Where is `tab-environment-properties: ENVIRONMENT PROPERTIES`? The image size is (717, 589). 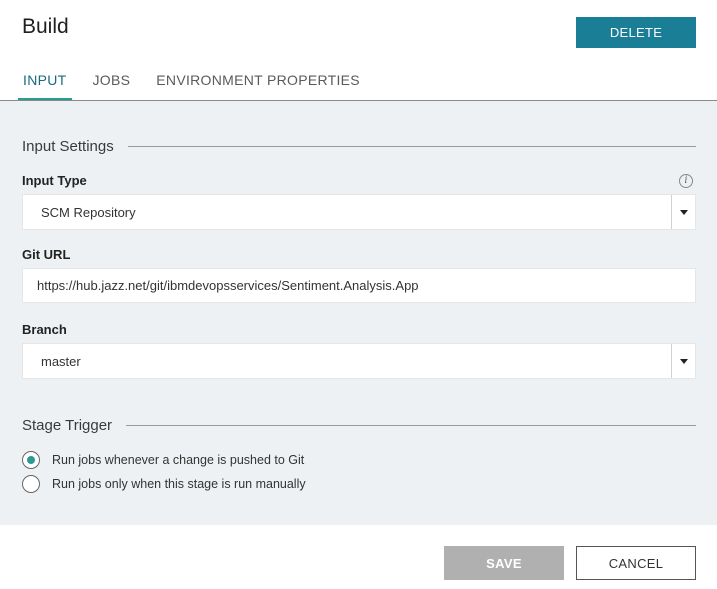 tab-environment-properties: ENVIRONMENT PROPERTIES is located at coordinates (258, 82).